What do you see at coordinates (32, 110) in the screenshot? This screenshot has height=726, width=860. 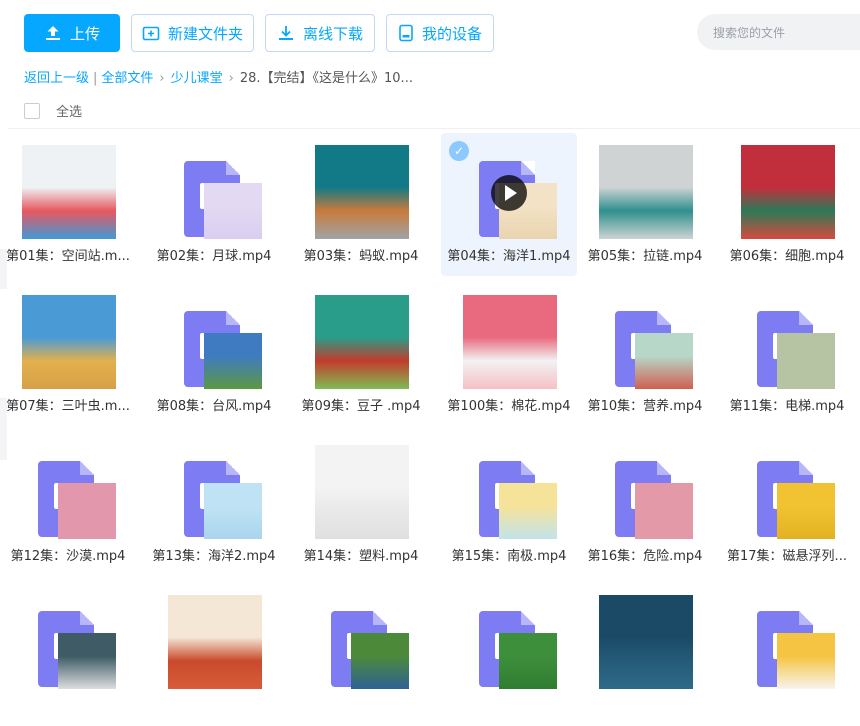 I see `select-all-checkbox` at bounding box center [32, 110].